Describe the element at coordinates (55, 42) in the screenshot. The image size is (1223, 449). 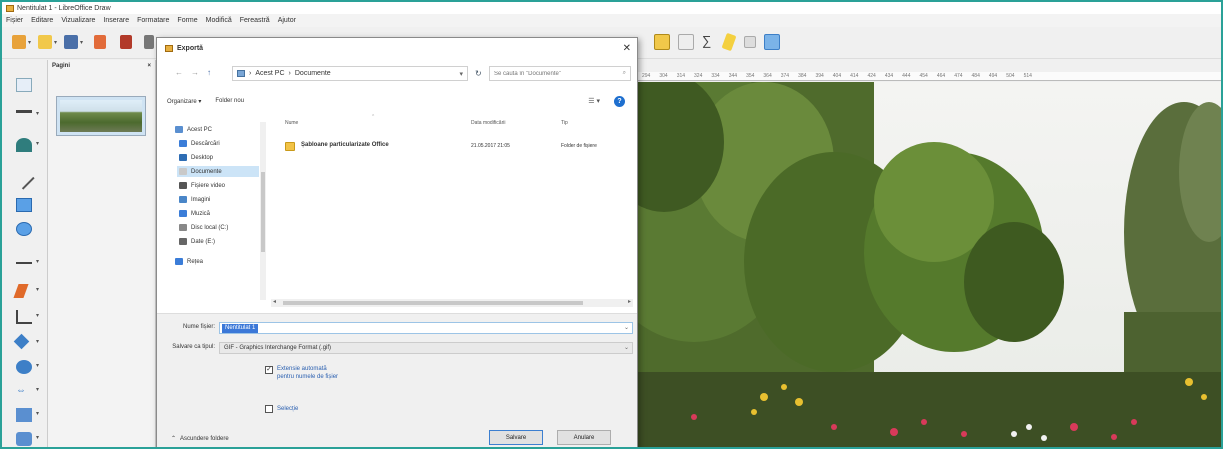
I see `open-dropdown-icon: ▾` at that location.